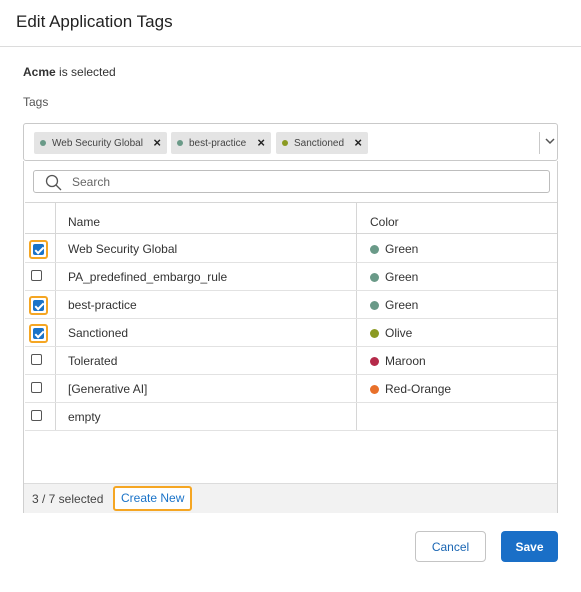 Image resolution: width=581 pixels, height=592 pixels. Describe the element at coordinates (53, 182) in the screenshot. I see `search-icon` at that location.